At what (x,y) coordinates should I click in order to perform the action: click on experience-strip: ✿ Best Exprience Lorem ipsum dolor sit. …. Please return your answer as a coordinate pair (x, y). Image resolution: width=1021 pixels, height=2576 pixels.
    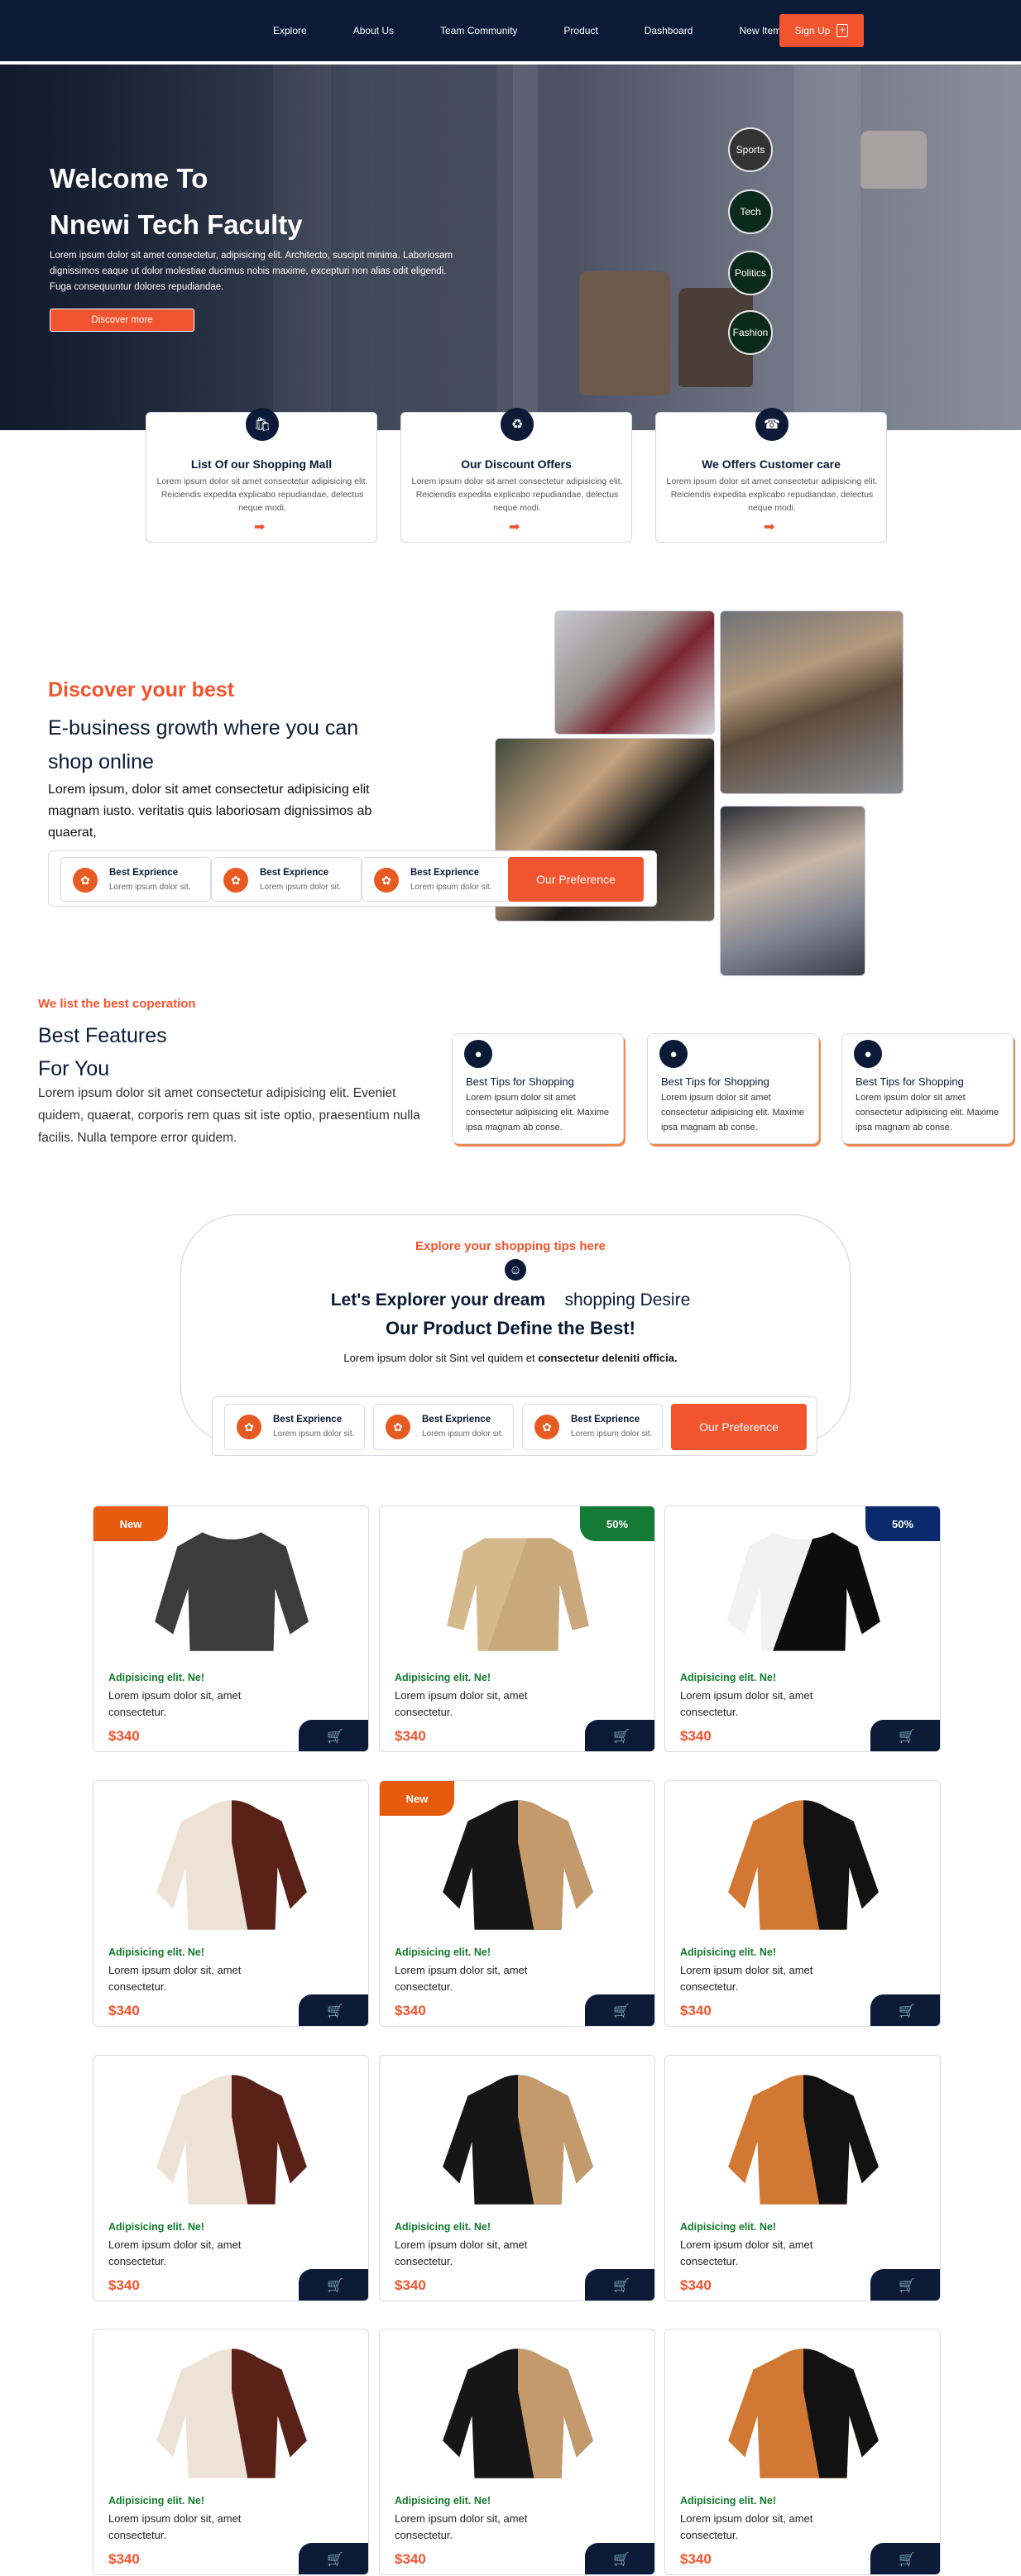
    Looking at the image, I should click on (353, 878).